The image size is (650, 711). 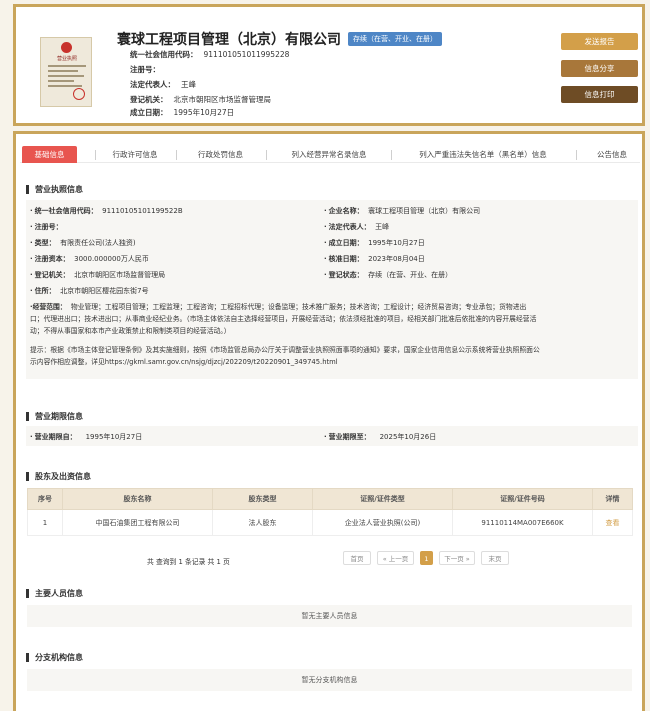 I want to click on business-license-thumbnail: 营业执照, so click(x=66, y=72).